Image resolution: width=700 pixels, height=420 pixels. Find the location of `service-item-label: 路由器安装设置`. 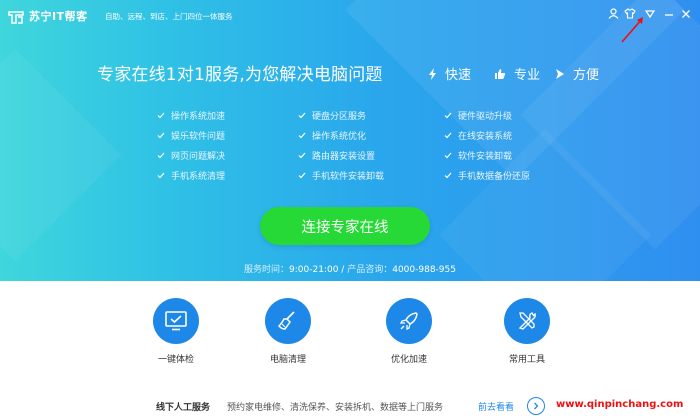

service-item-label: 路由器安装设置 is located at coordinates (344, 157).